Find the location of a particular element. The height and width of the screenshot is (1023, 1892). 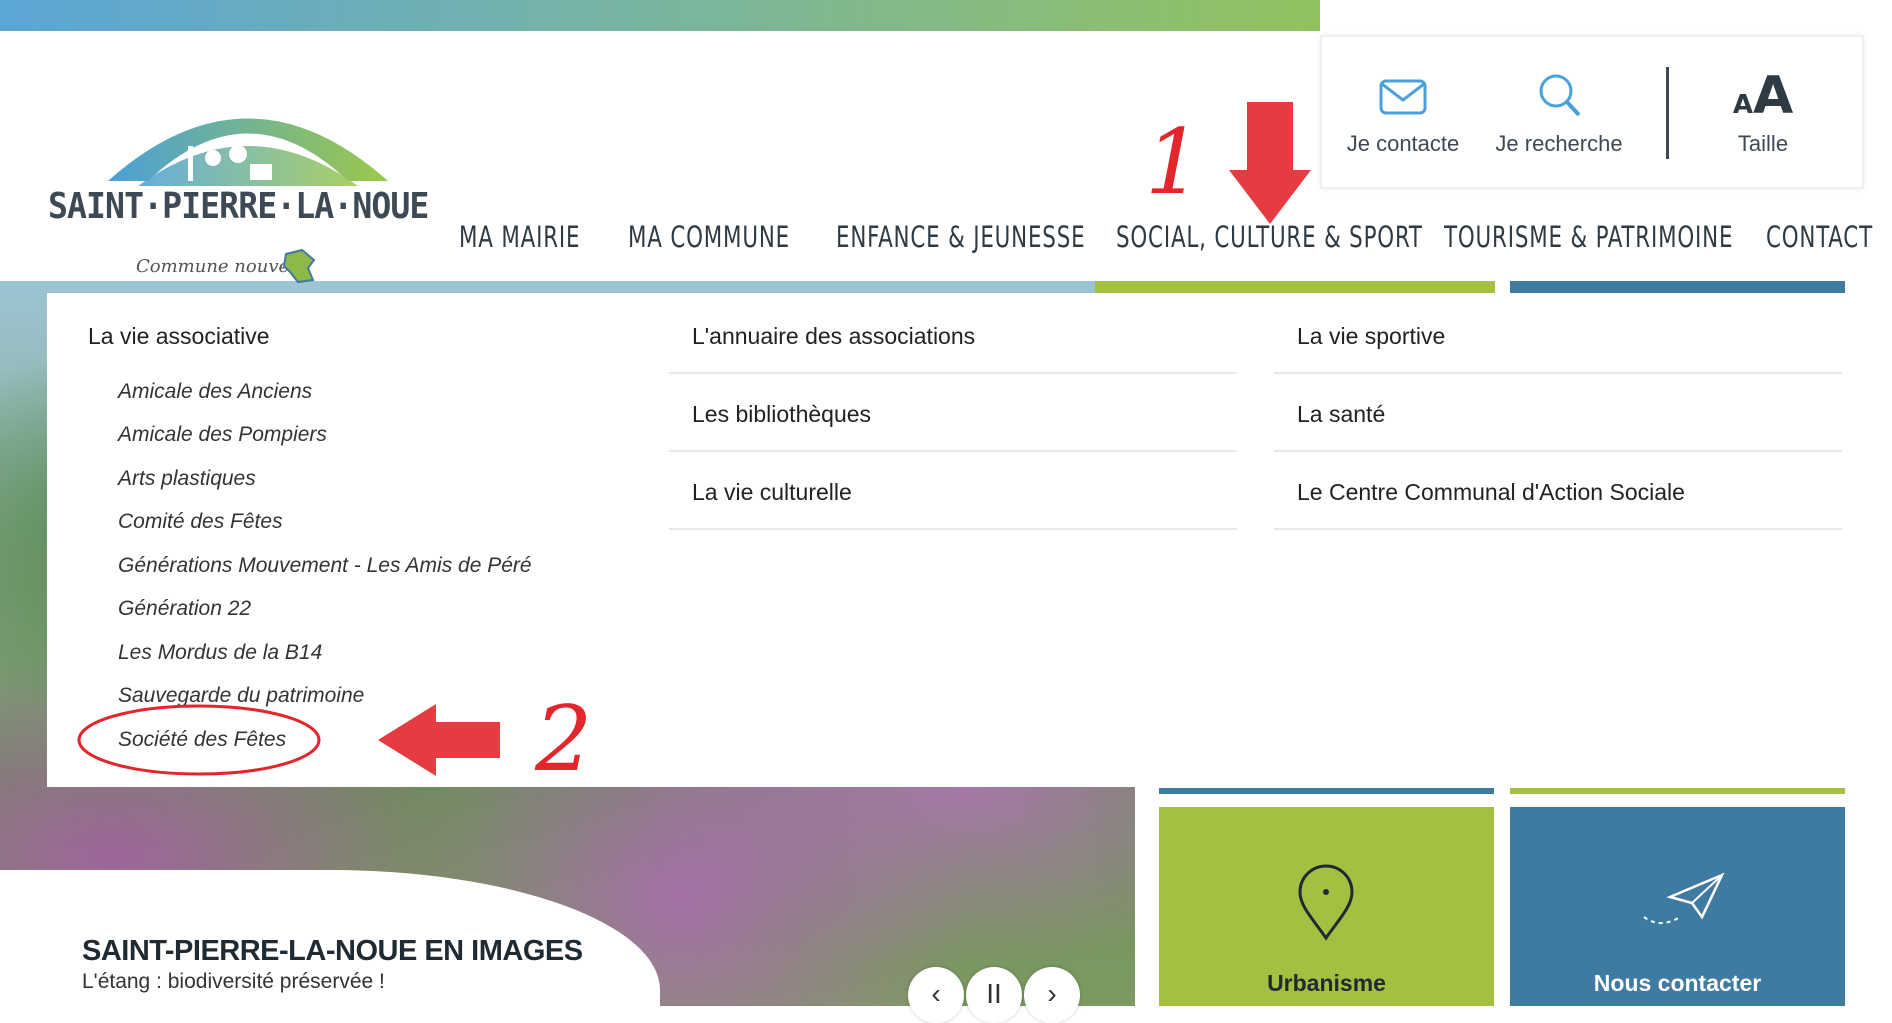

search-link: Je recherche is located at coordinates (1559, 112).